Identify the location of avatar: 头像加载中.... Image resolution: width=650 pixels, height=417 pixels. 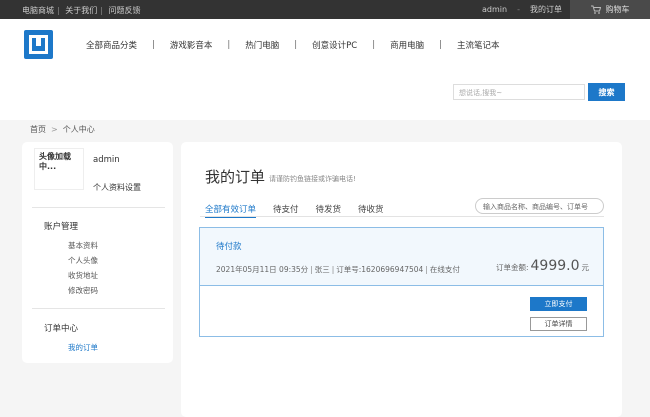
(59, 169).